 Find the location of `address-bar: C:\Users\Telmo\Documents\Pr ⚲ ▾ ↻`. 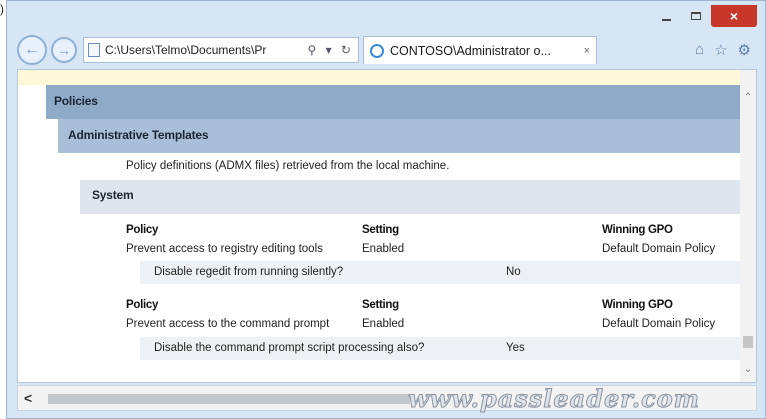

address-bar: C:\Users\Telmo\Documents\Pr ⚲ ▾ ↻ is located at coordinates (221, 50).